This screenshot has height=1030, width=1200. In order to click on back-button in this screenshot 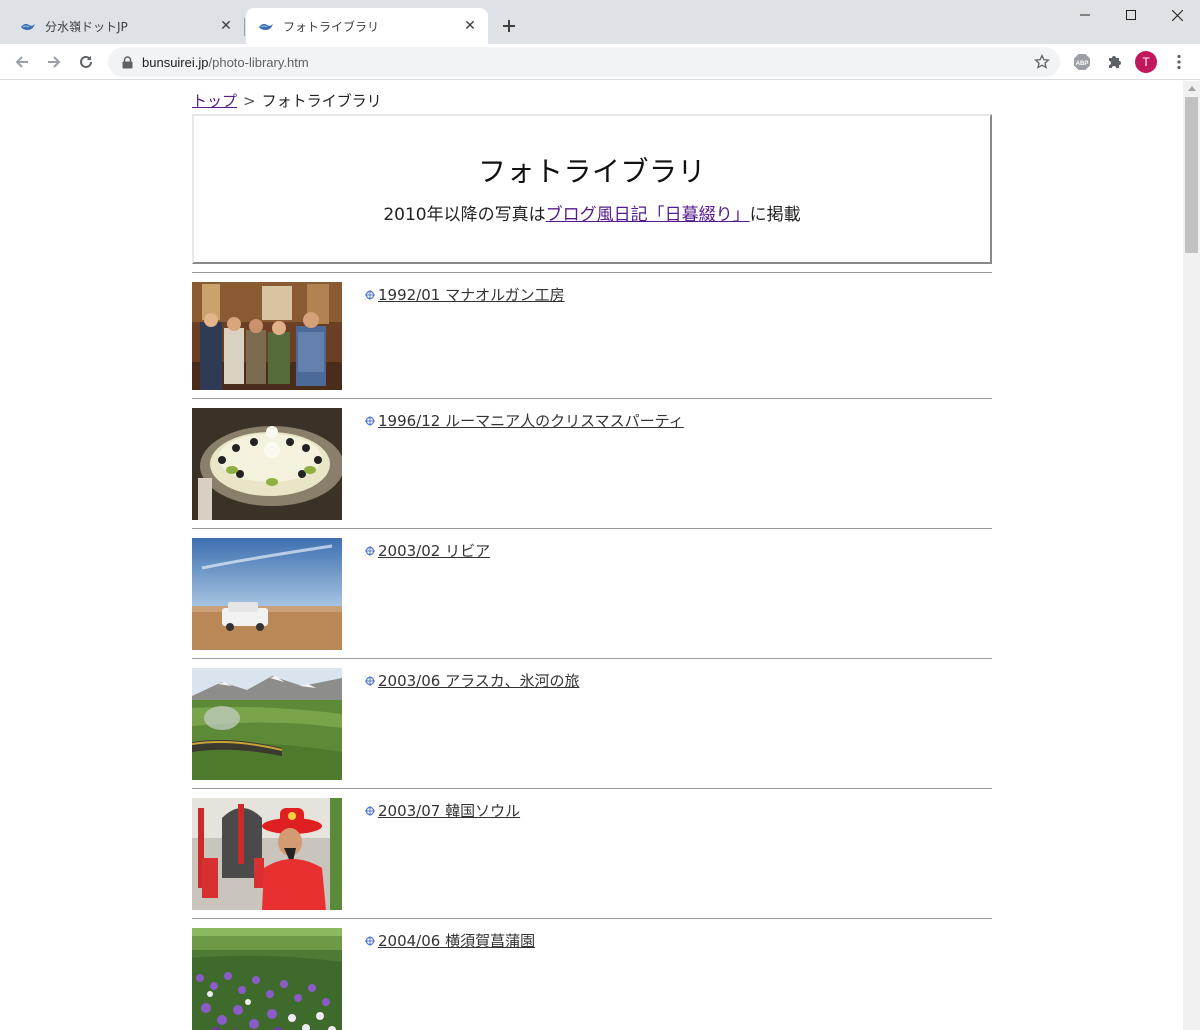, I will do `click(22, 62)`.